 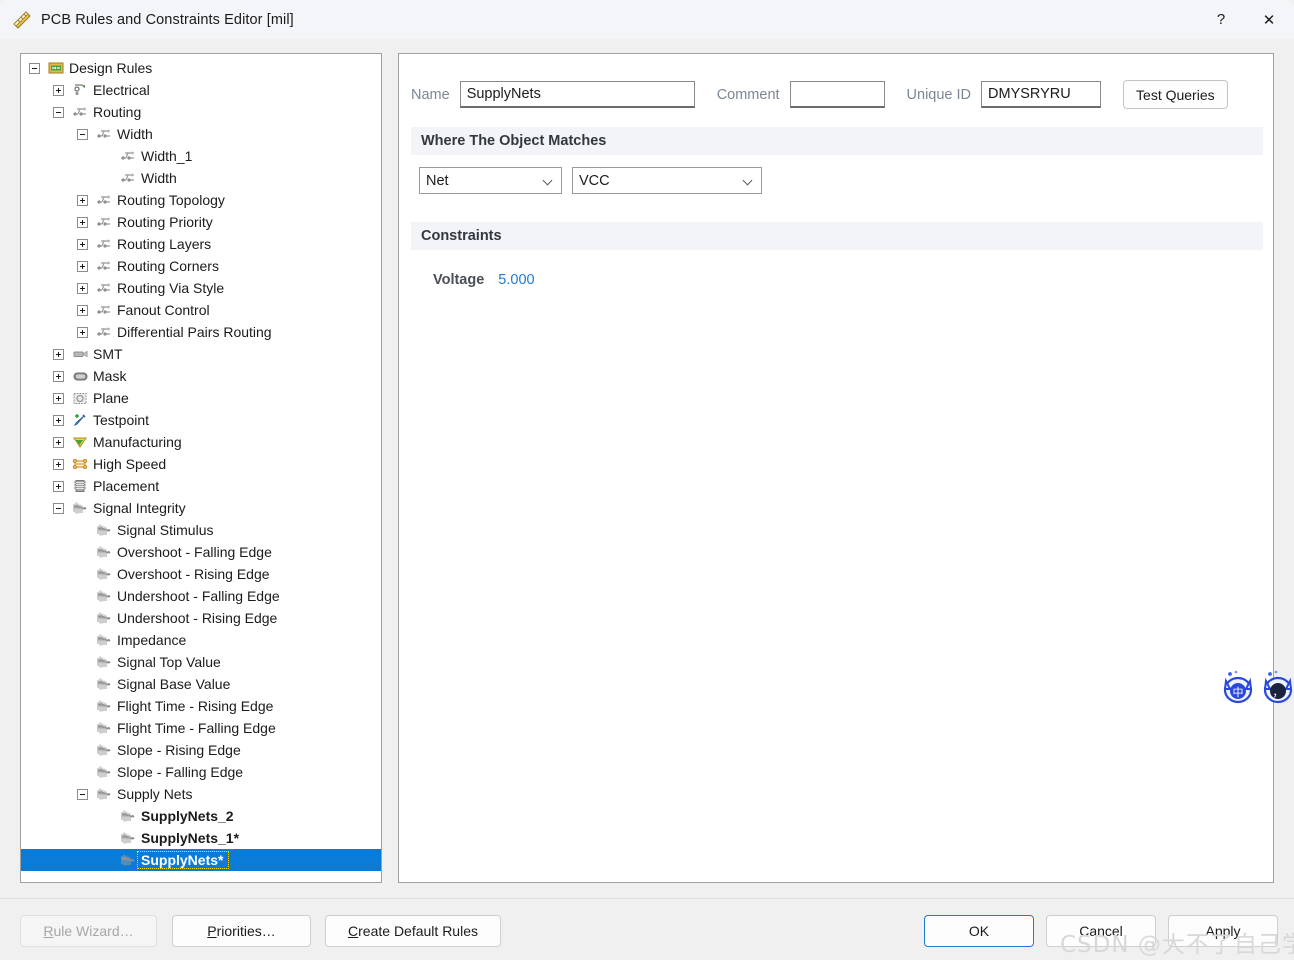 I want to click on tree-item-label: Signal Top Value, so click(x=169, y=662).